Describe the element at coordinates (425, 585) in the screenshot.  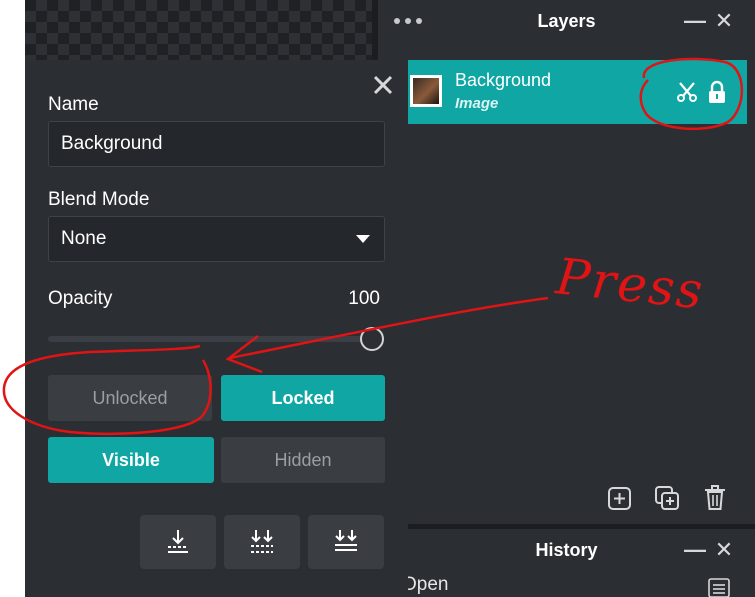
I see `history-item-open: Open` at that location.